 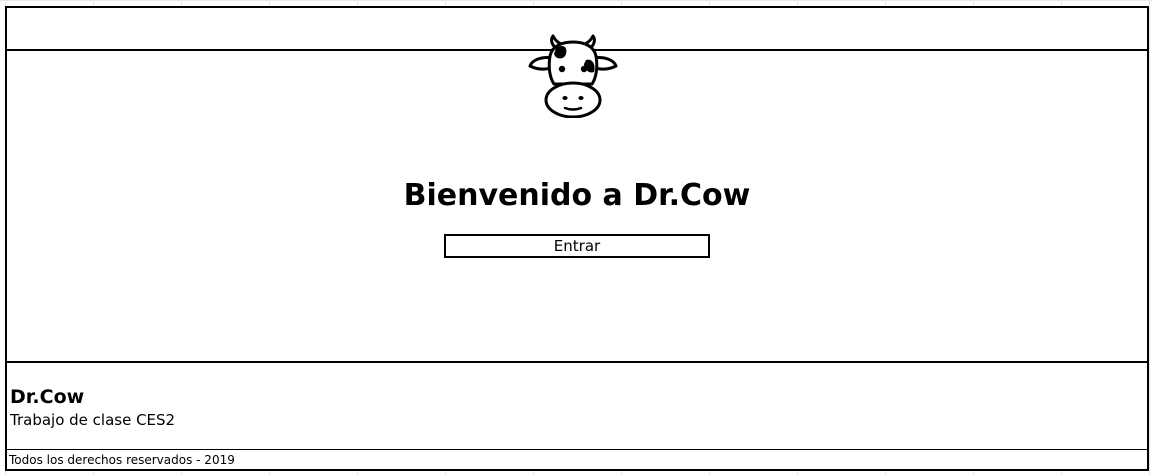 What do you see at coordinates (573, 76) in the screenshot?
I see `cow-head-icon` at bounding box center [573, 76].